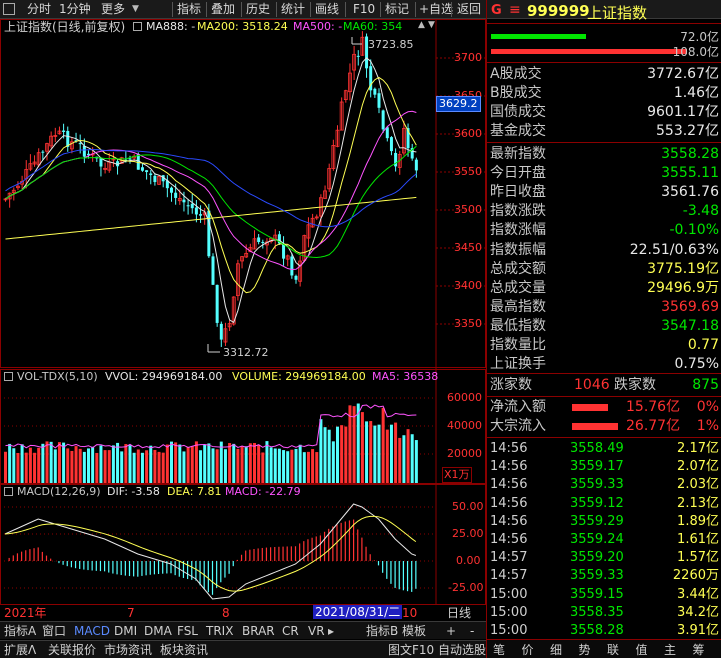 The height and width of the screenshot is (658, 721). I want to click on tab-sector-news: 板块资讯, so click(184, 649).